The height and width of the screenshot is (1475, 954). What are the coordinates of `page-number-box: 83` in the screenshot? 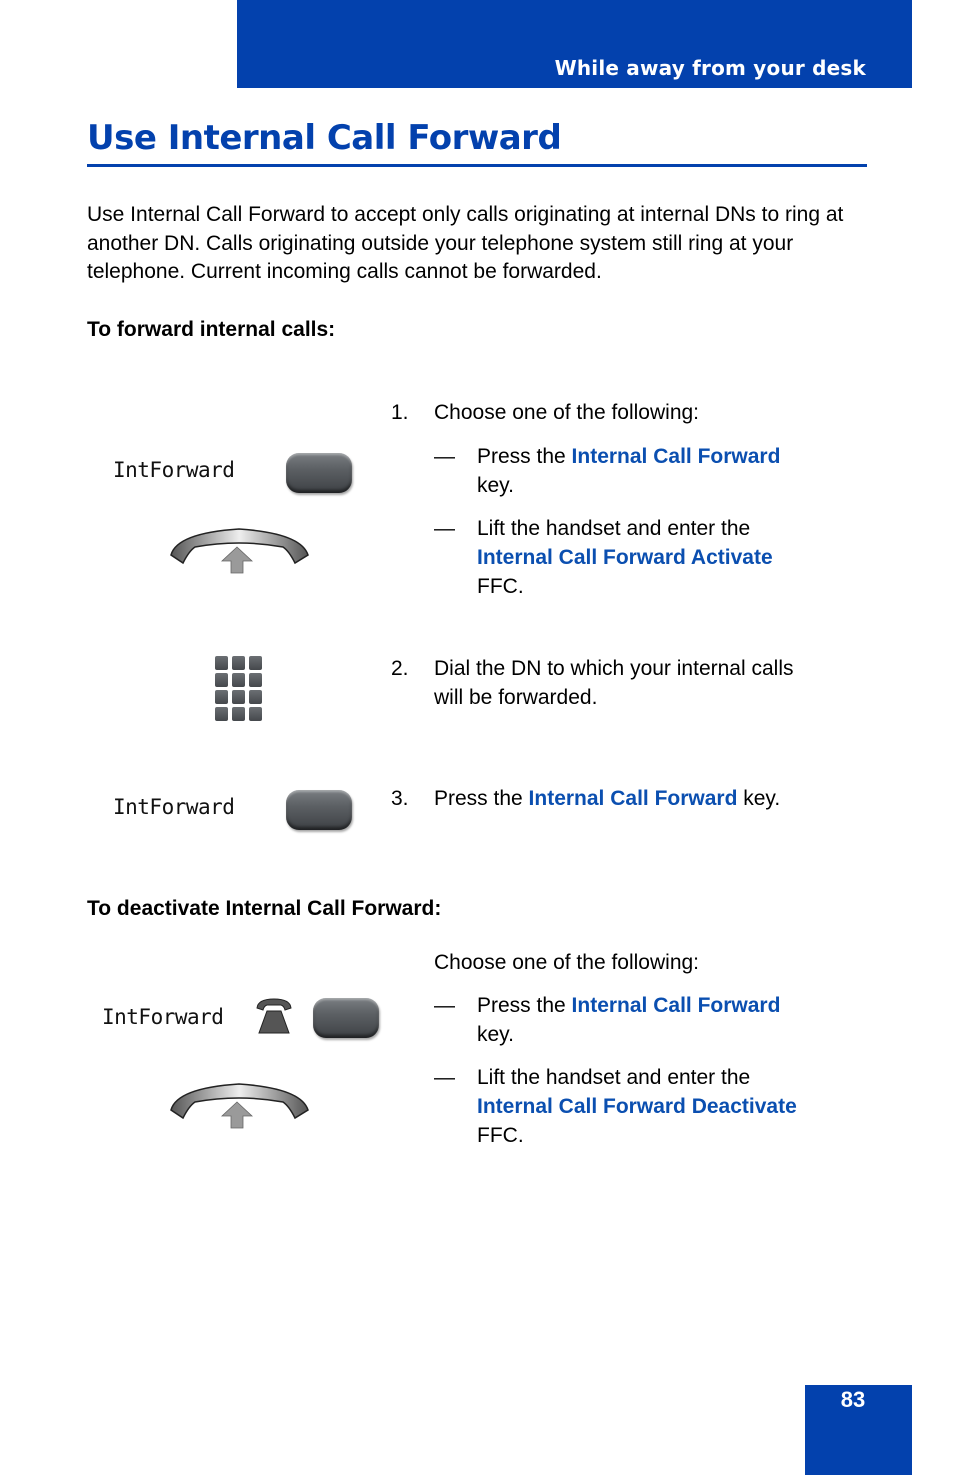 It's located at (858, 1430).